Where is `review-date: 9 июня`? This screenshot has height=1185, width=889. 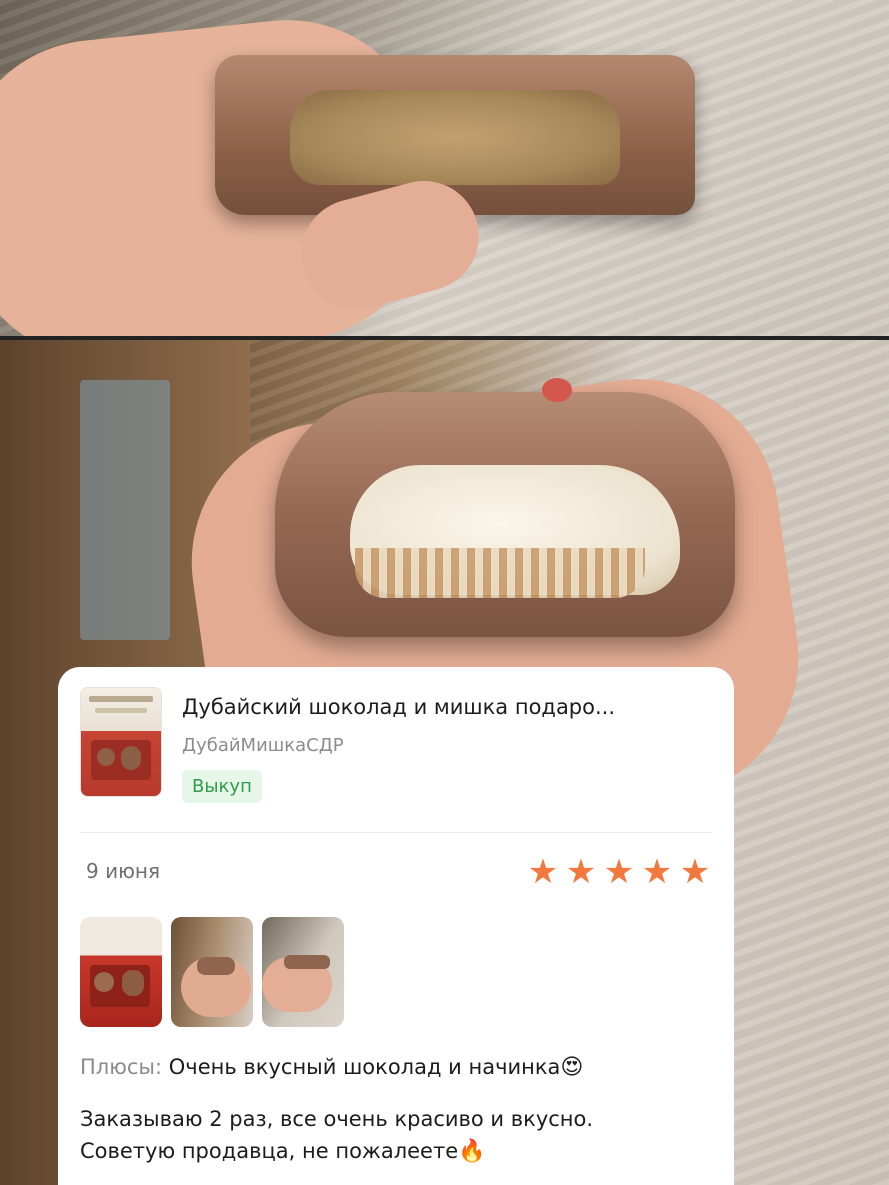
review-date: 9 июня is located at coordinates (123, 871).